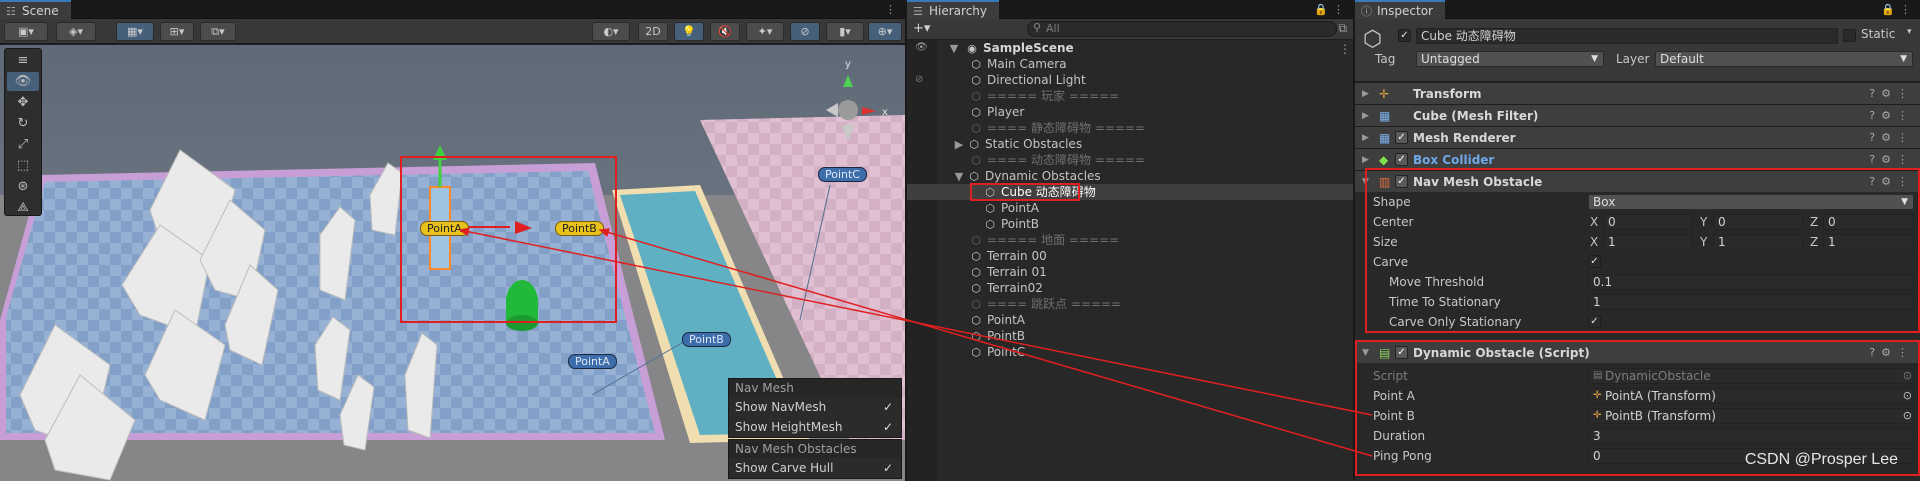 This screenshot has width=1920, height=481. What do you see at coordinates (1020, 224) in the screenshot?
I see `hierarchy-label: PointB` at bounding box center [1020, 224].